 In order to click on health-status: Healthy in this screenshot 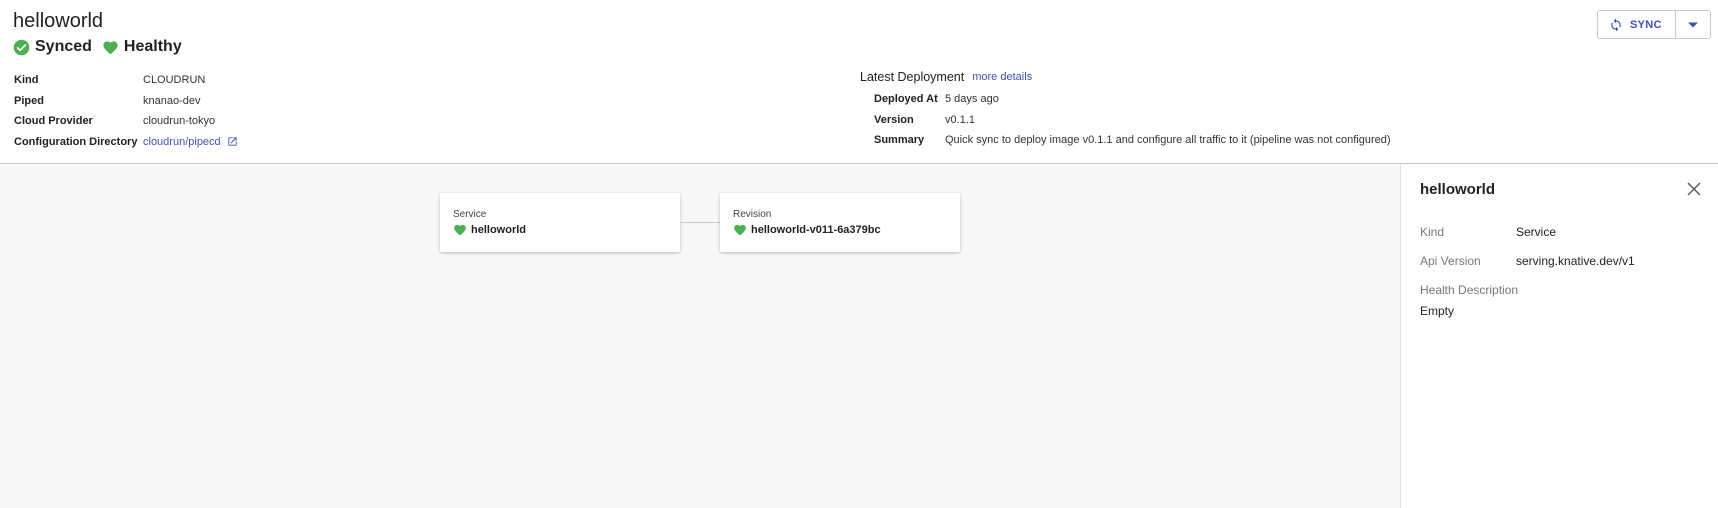, I will do `click(142, 47)`.